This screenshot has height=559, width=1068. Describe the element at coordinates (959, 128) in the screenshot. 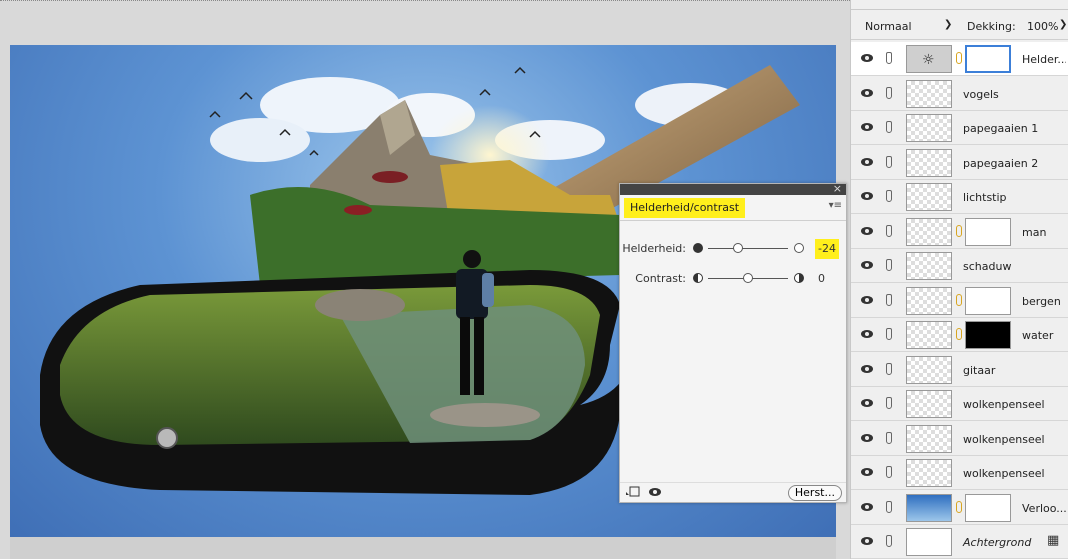

I see `layer-row: papegaaien 1` at that location.